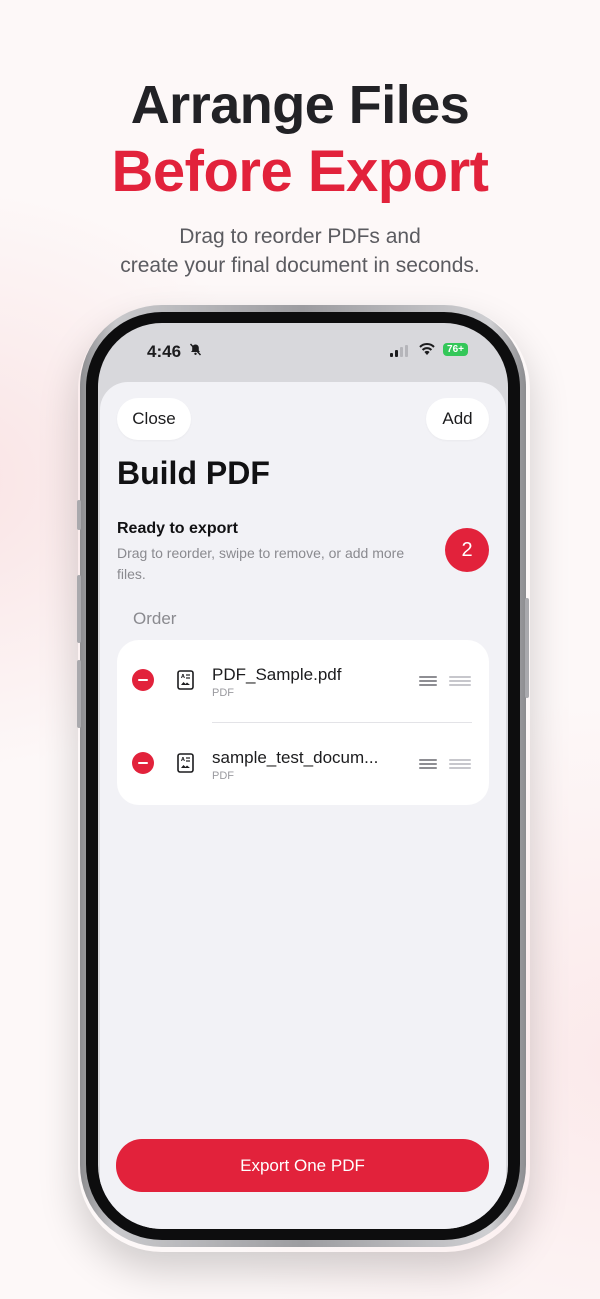 The height and width of the screenshot is (1299, 600). Describe the element at coordinates (277, 674) in the screenshot. I see `file-name: PDF_Sample.pdf` at that location.